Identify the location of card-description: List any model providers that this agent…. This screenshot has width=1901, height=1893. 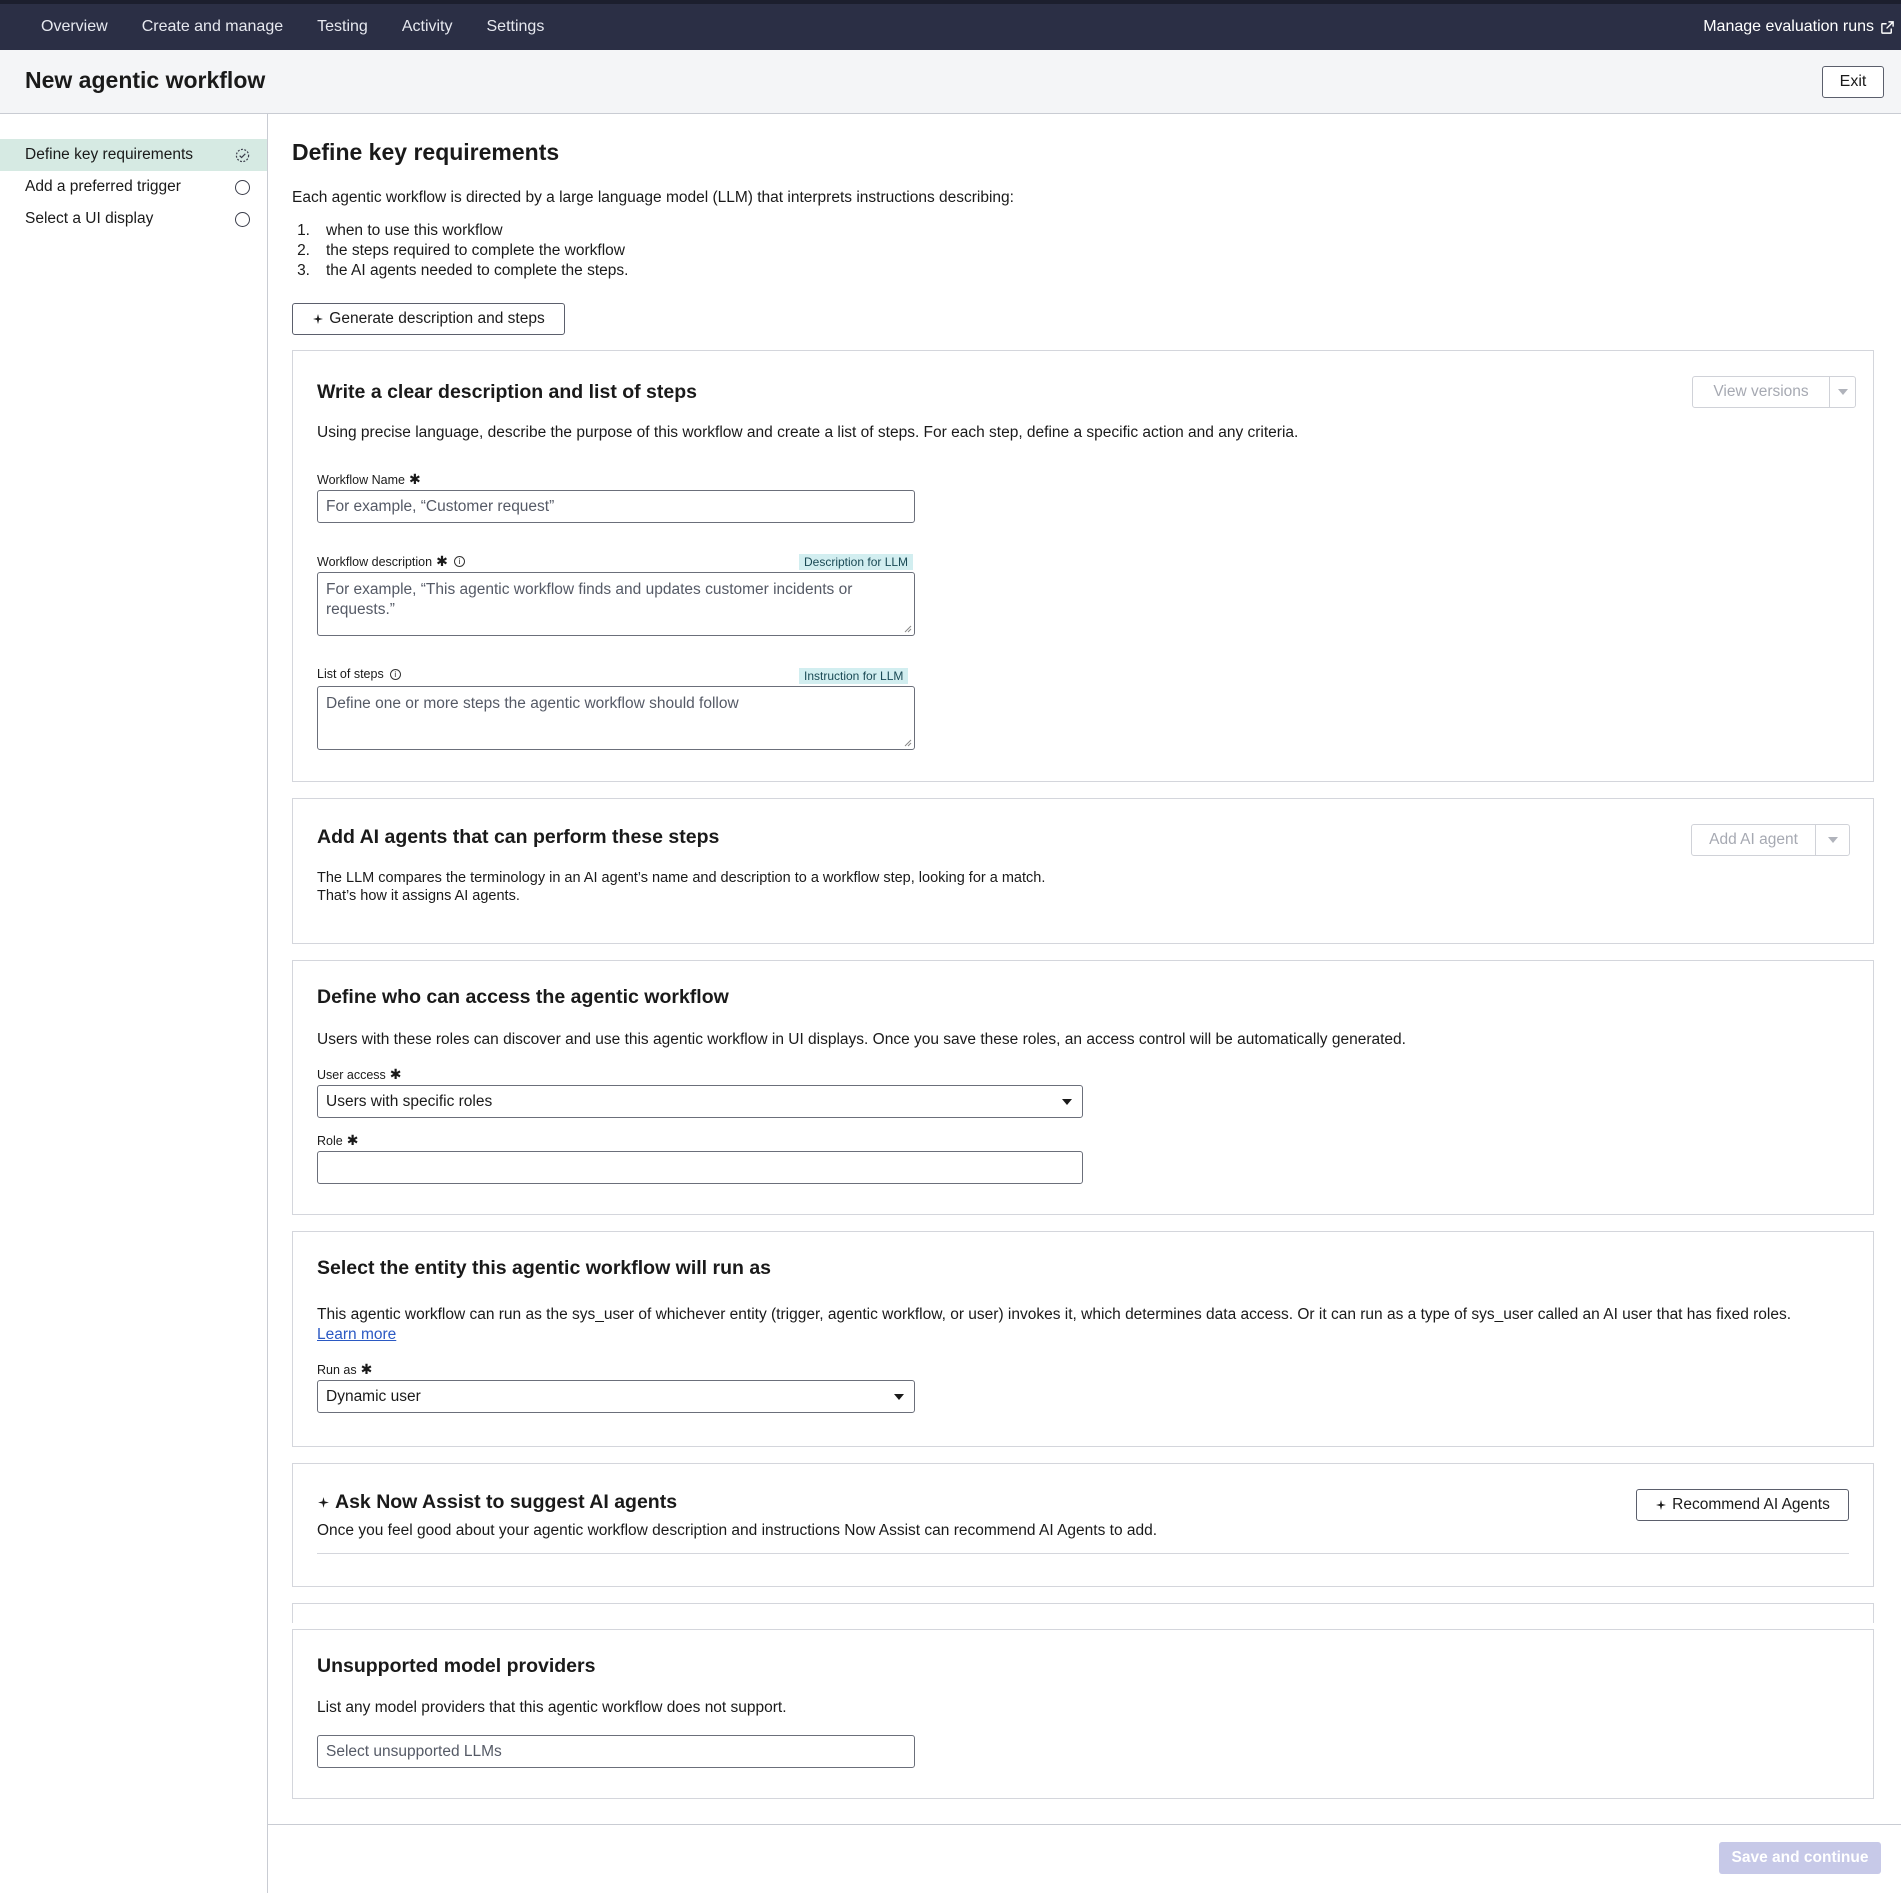
(552, 1707).